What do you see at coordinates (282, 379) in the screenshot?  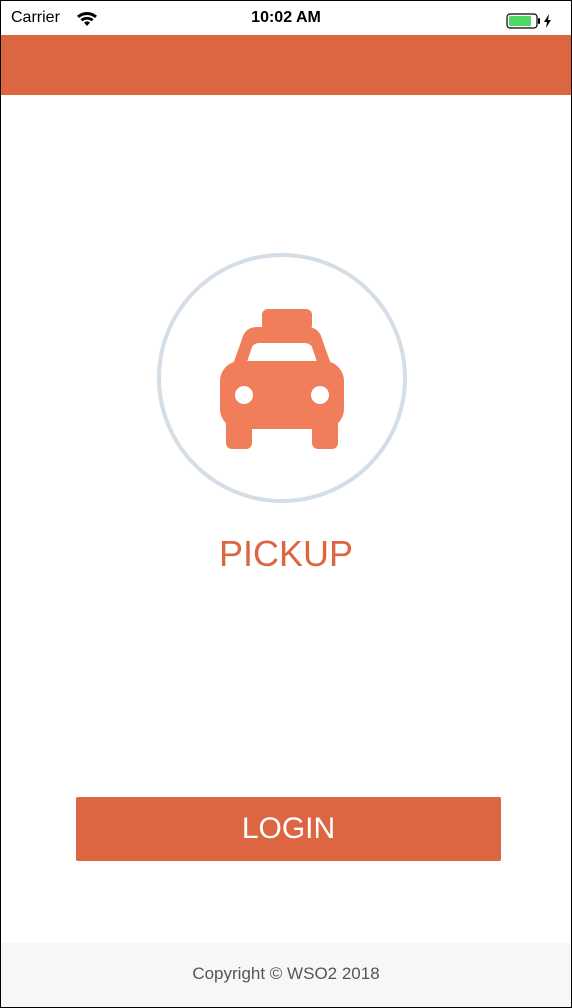 I see `taxi-icon` at bounding box center [282, 379].